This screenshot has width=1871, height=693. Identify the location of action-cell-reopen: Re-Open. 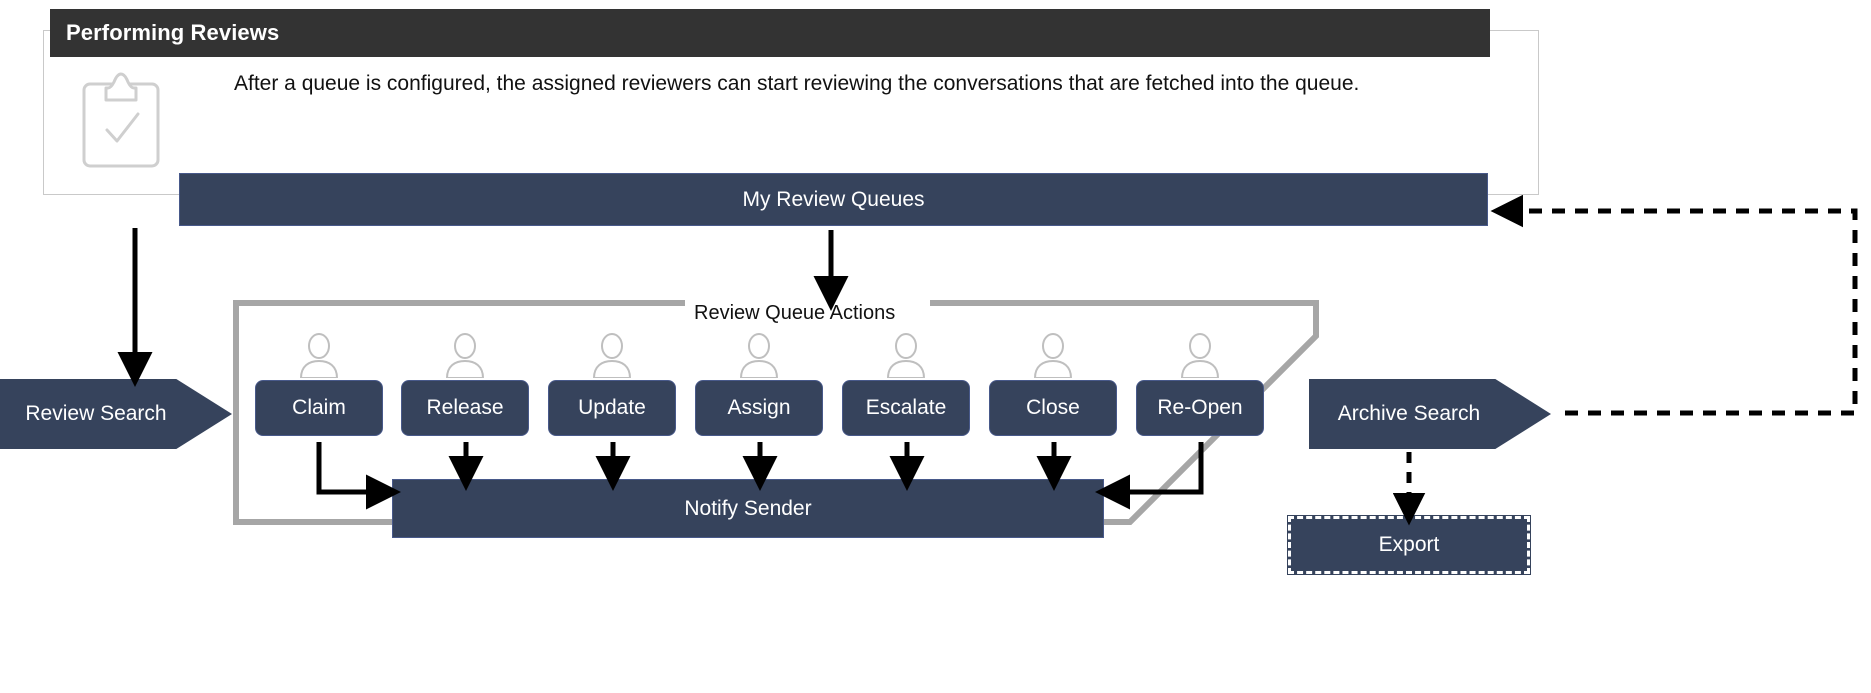
(1200, 388).